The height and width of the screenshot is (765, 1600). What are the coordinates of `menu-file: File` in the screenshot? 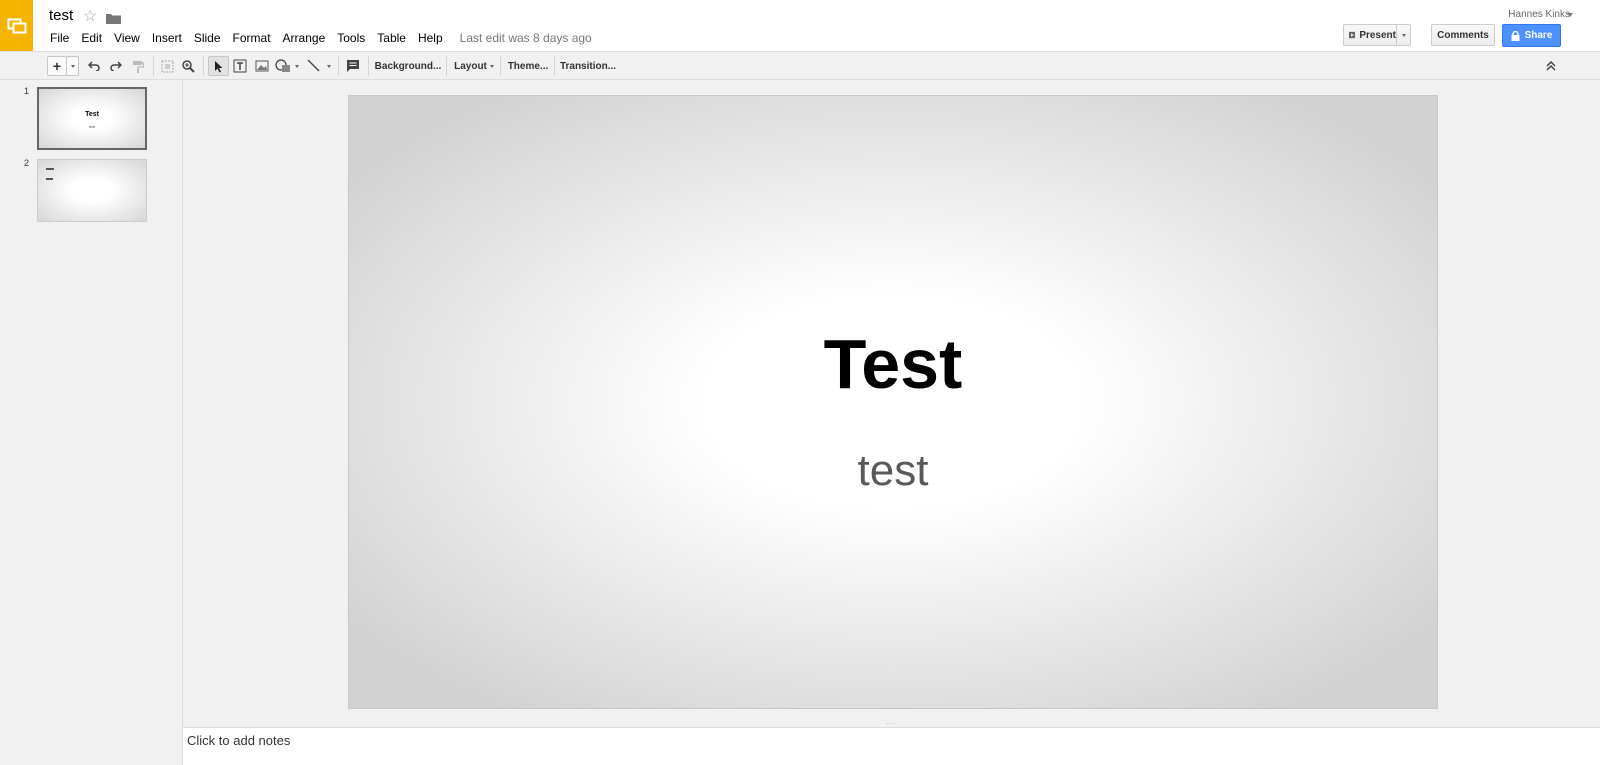 It's located at (59, 38).